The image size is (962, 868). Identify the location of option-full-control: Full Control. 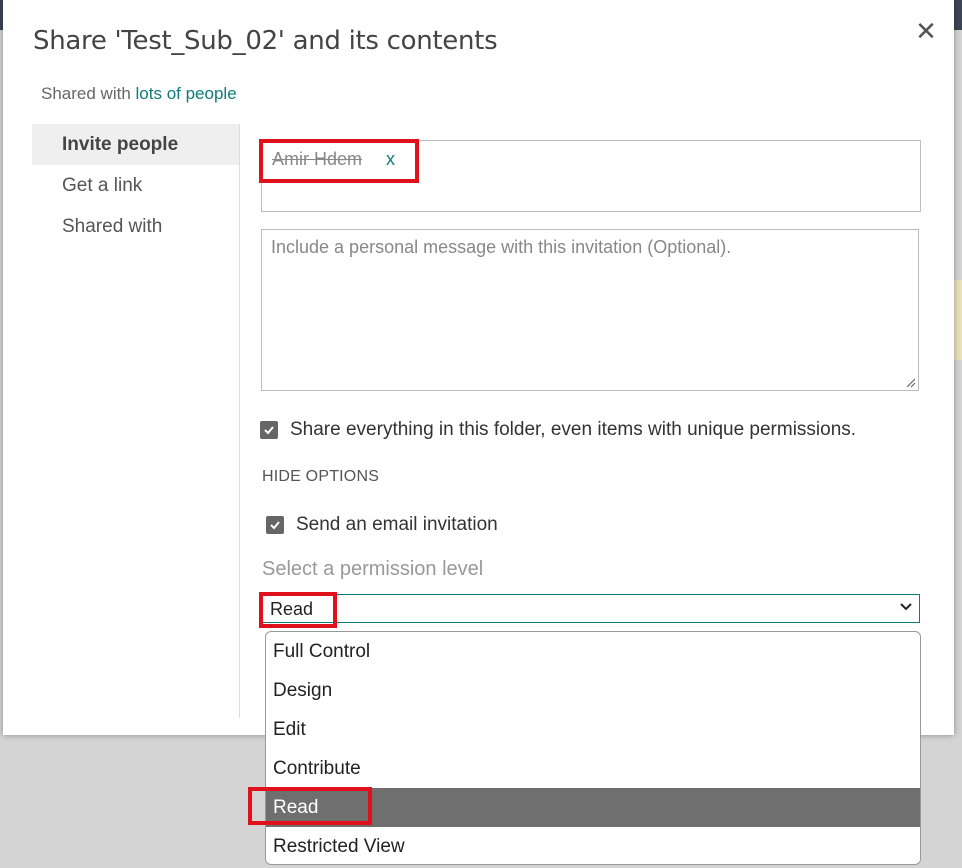
(593, 651).